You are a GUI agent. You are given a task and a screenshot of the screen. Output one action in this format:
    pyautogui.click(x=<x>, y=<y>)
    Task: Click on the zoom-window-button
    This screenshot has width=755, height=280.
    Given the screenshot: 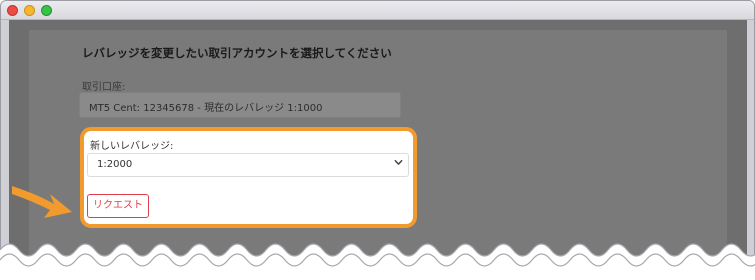 What is the action you would take?
    pyautogui.click(x=46, y=10)
    